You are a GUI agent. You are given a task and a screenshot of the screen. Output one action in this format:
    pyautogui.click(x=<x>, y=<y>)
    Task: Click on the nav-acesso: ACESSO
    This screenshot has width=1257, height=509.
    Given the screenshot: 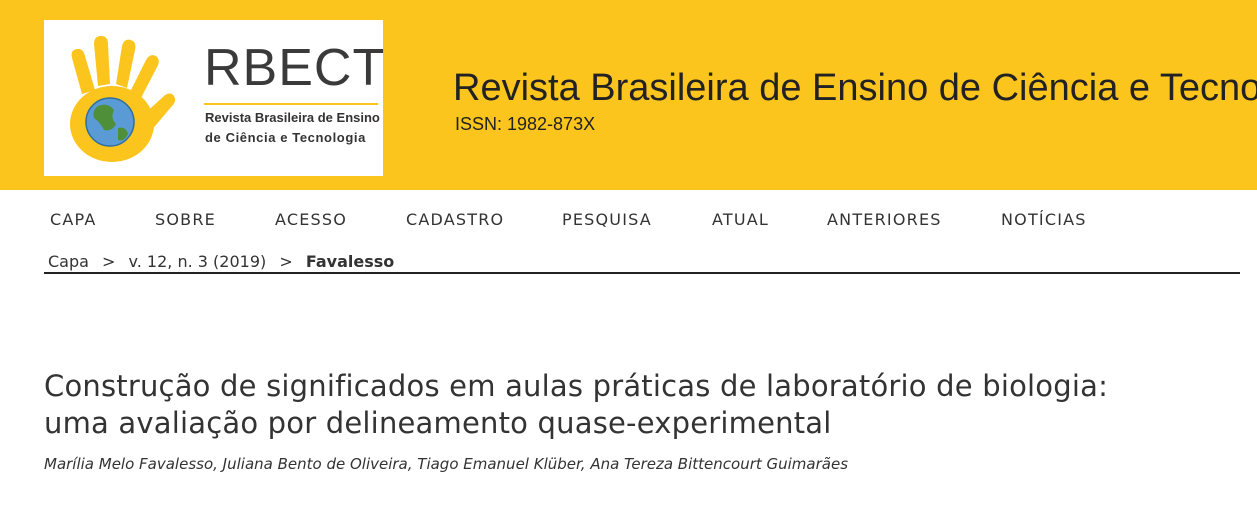 What is the action you would take?
    pyautogui.click(x=311, y=219)
    